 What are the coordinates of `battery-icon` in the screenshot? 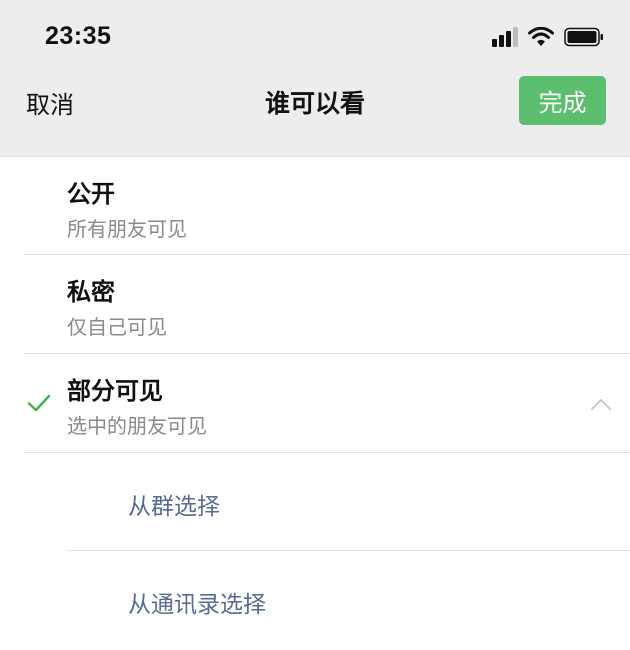 It's located at (583, 37).